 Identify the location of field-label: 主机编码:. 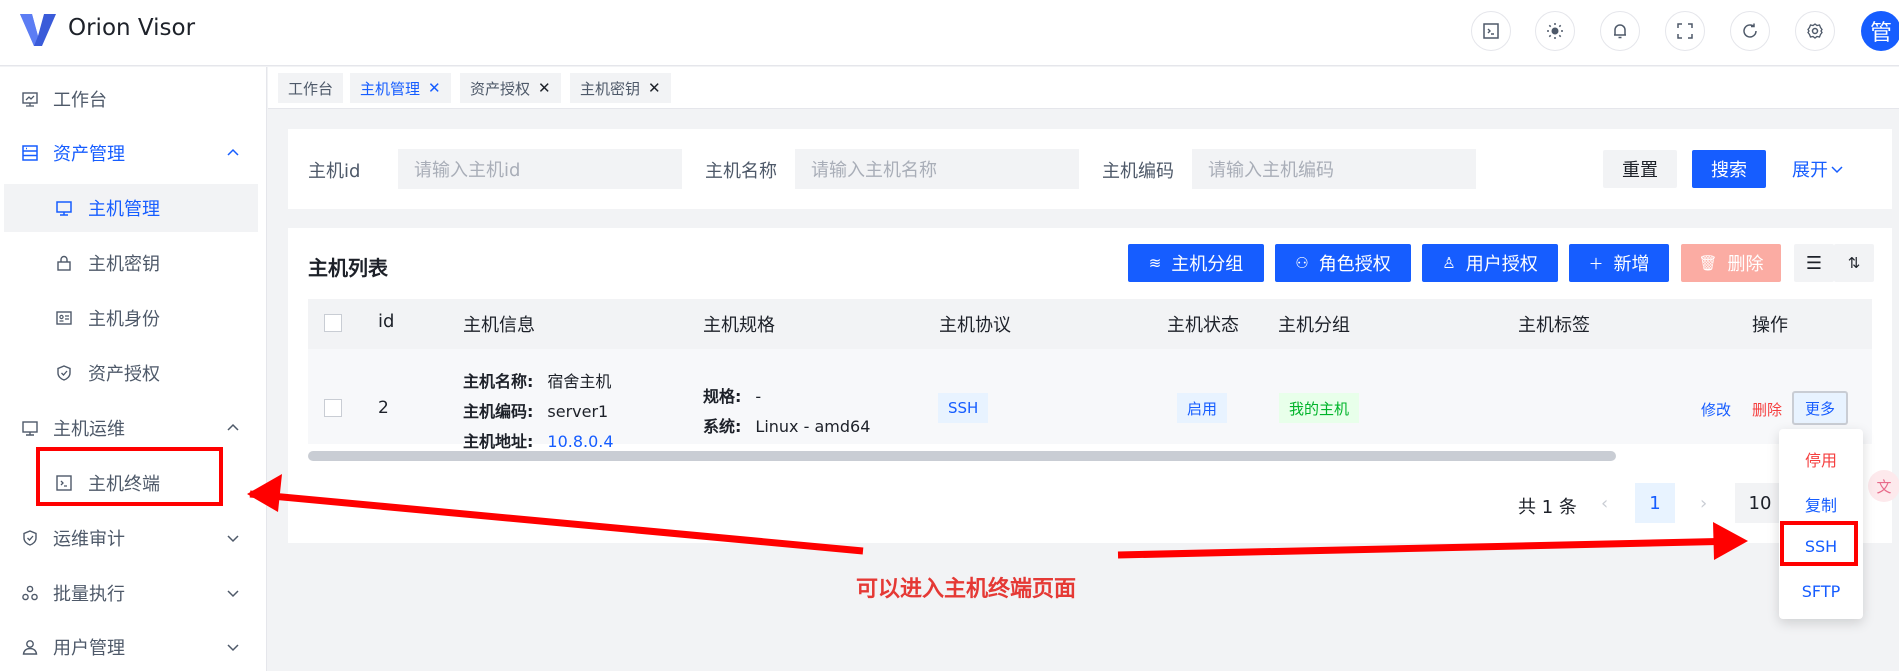
(498, 411).